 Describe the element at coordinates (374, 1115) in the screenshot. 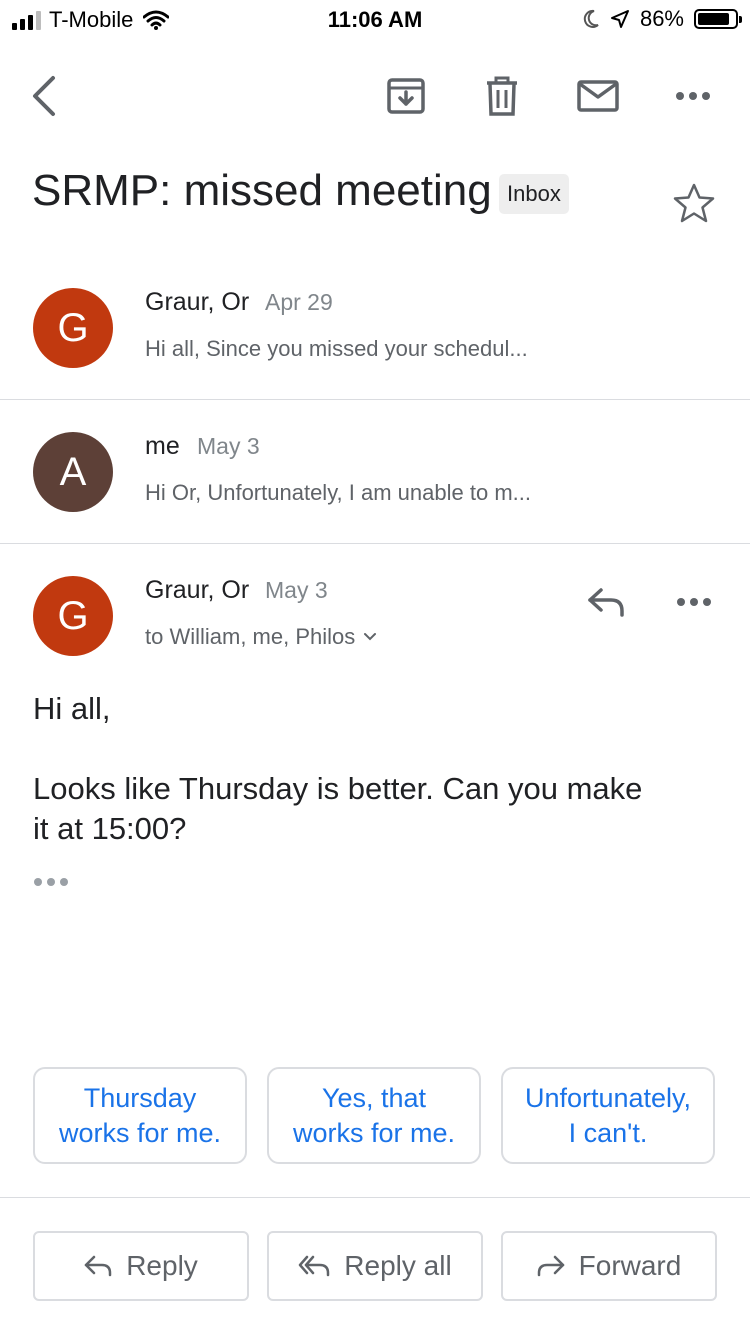

I see `smart-reply-button: Yes, that works for me.` at that location.